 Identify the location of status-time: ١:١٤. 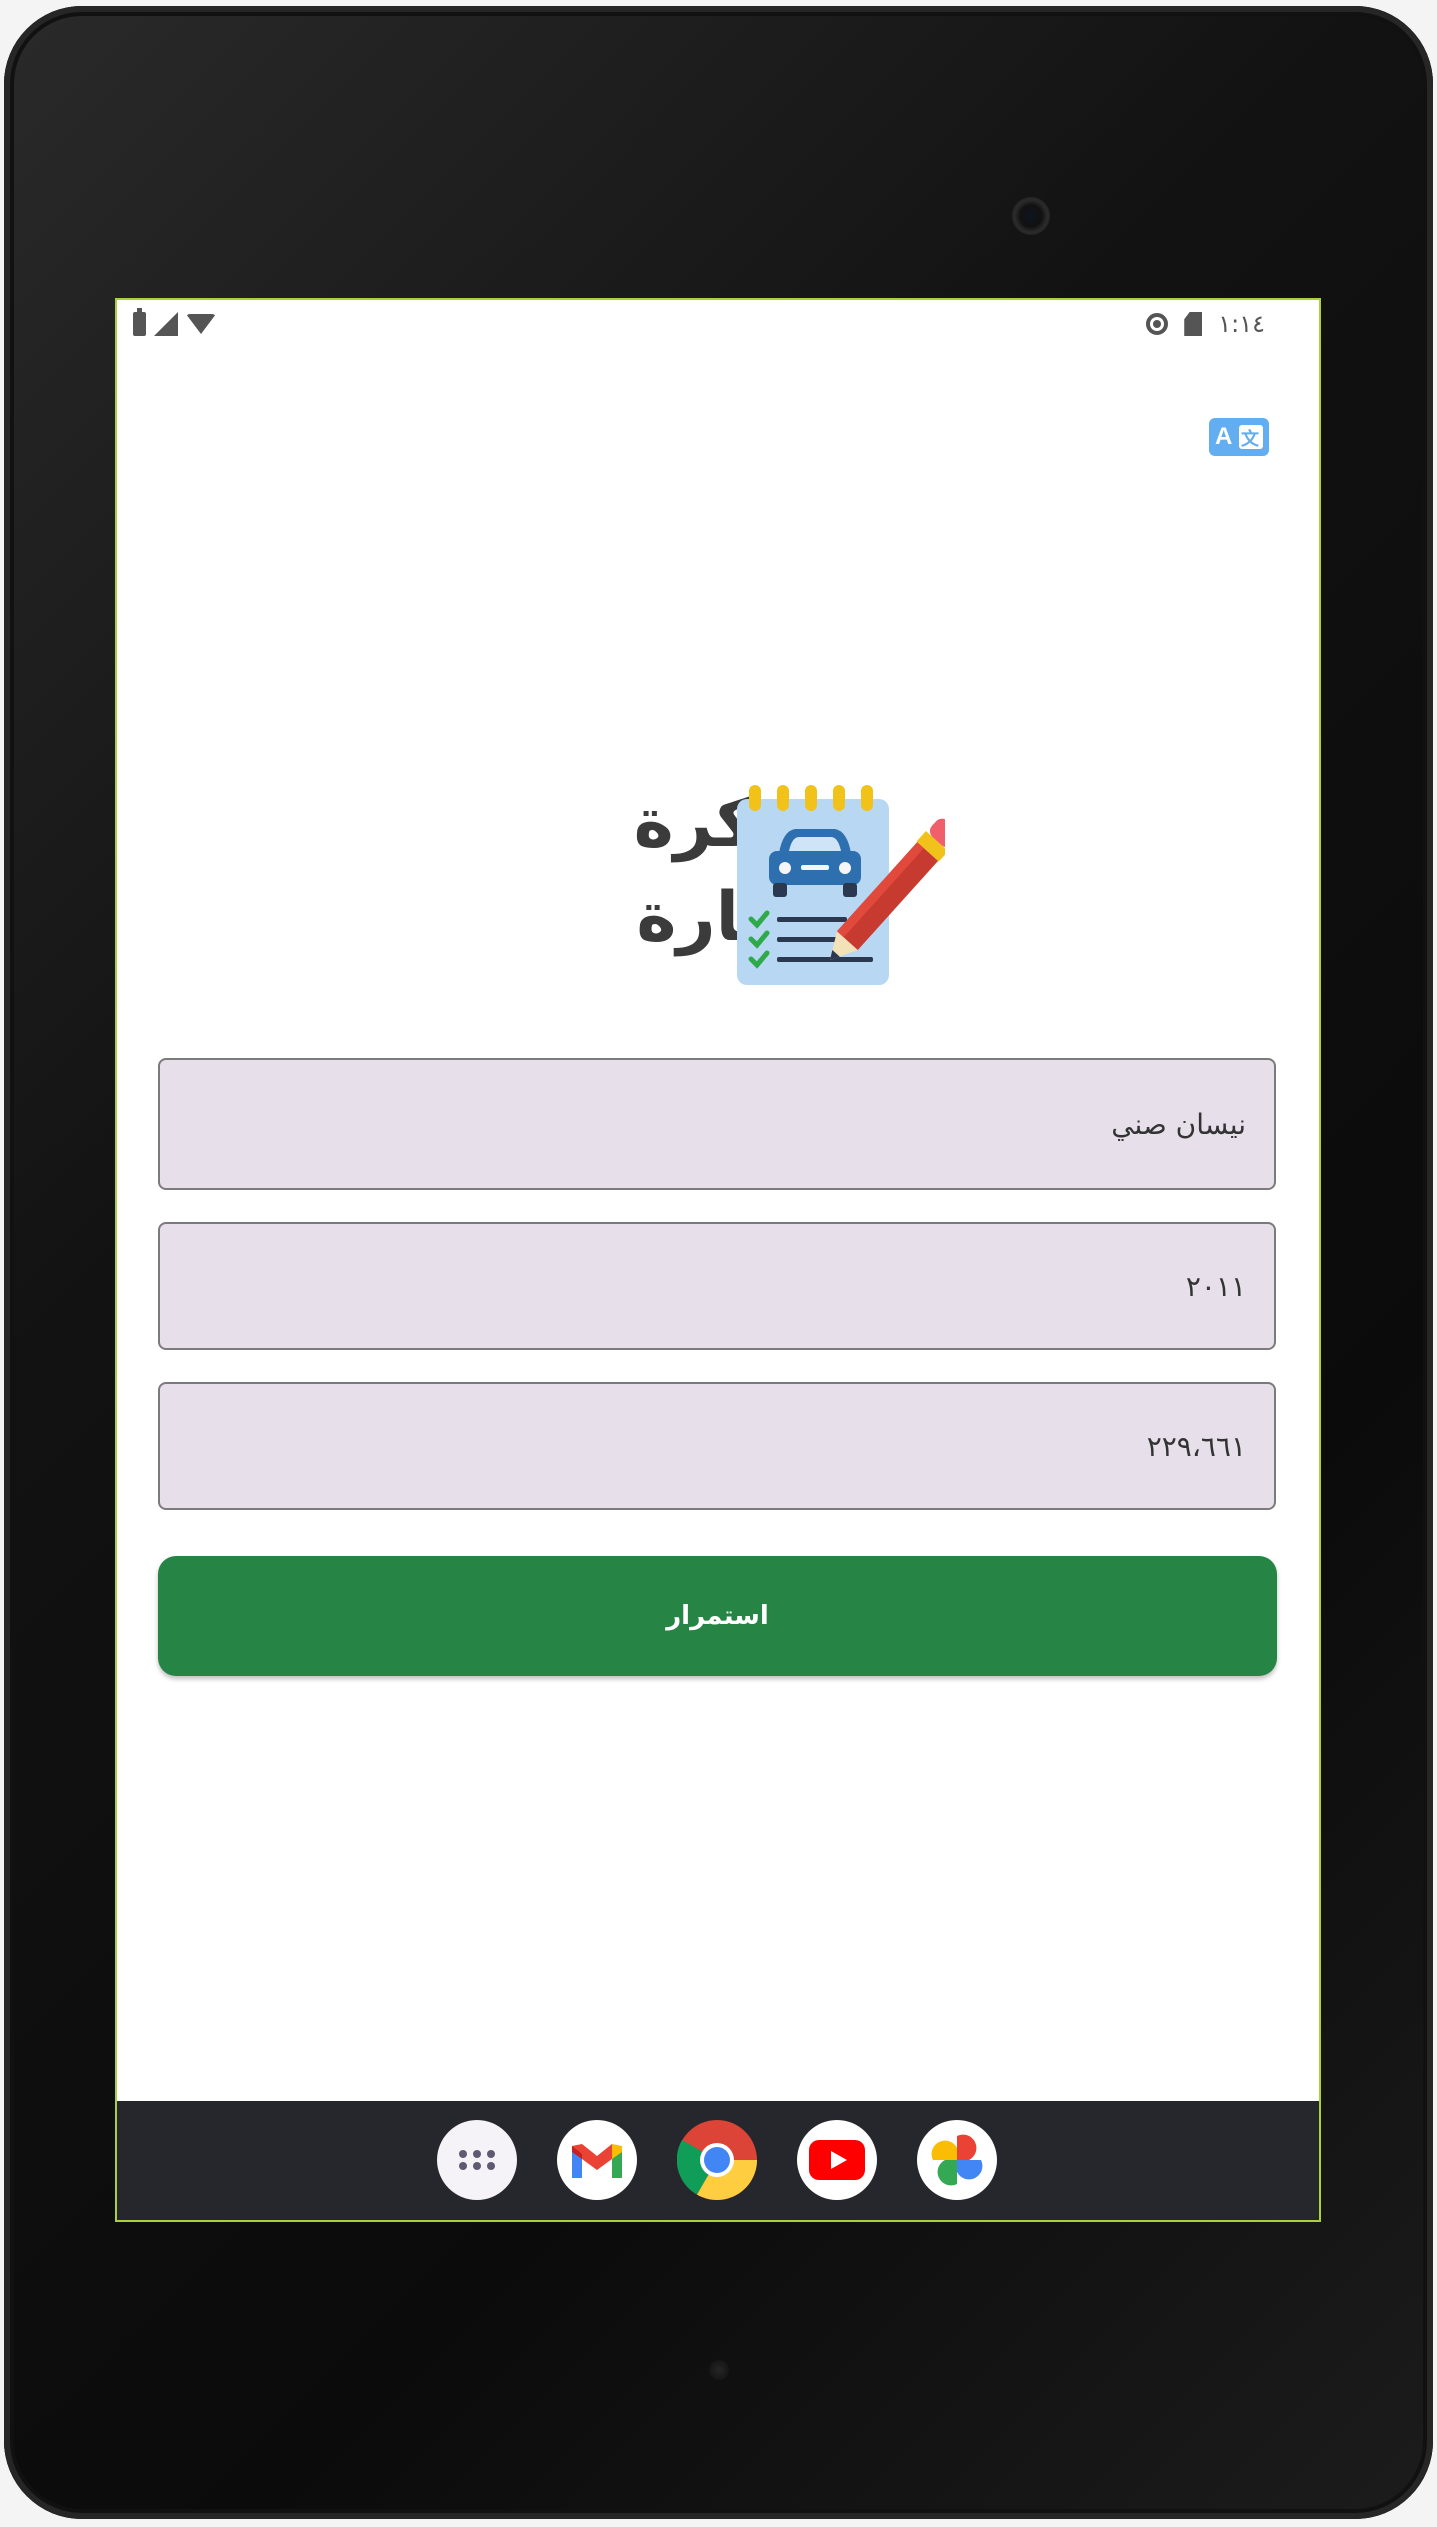
(1241, 324).